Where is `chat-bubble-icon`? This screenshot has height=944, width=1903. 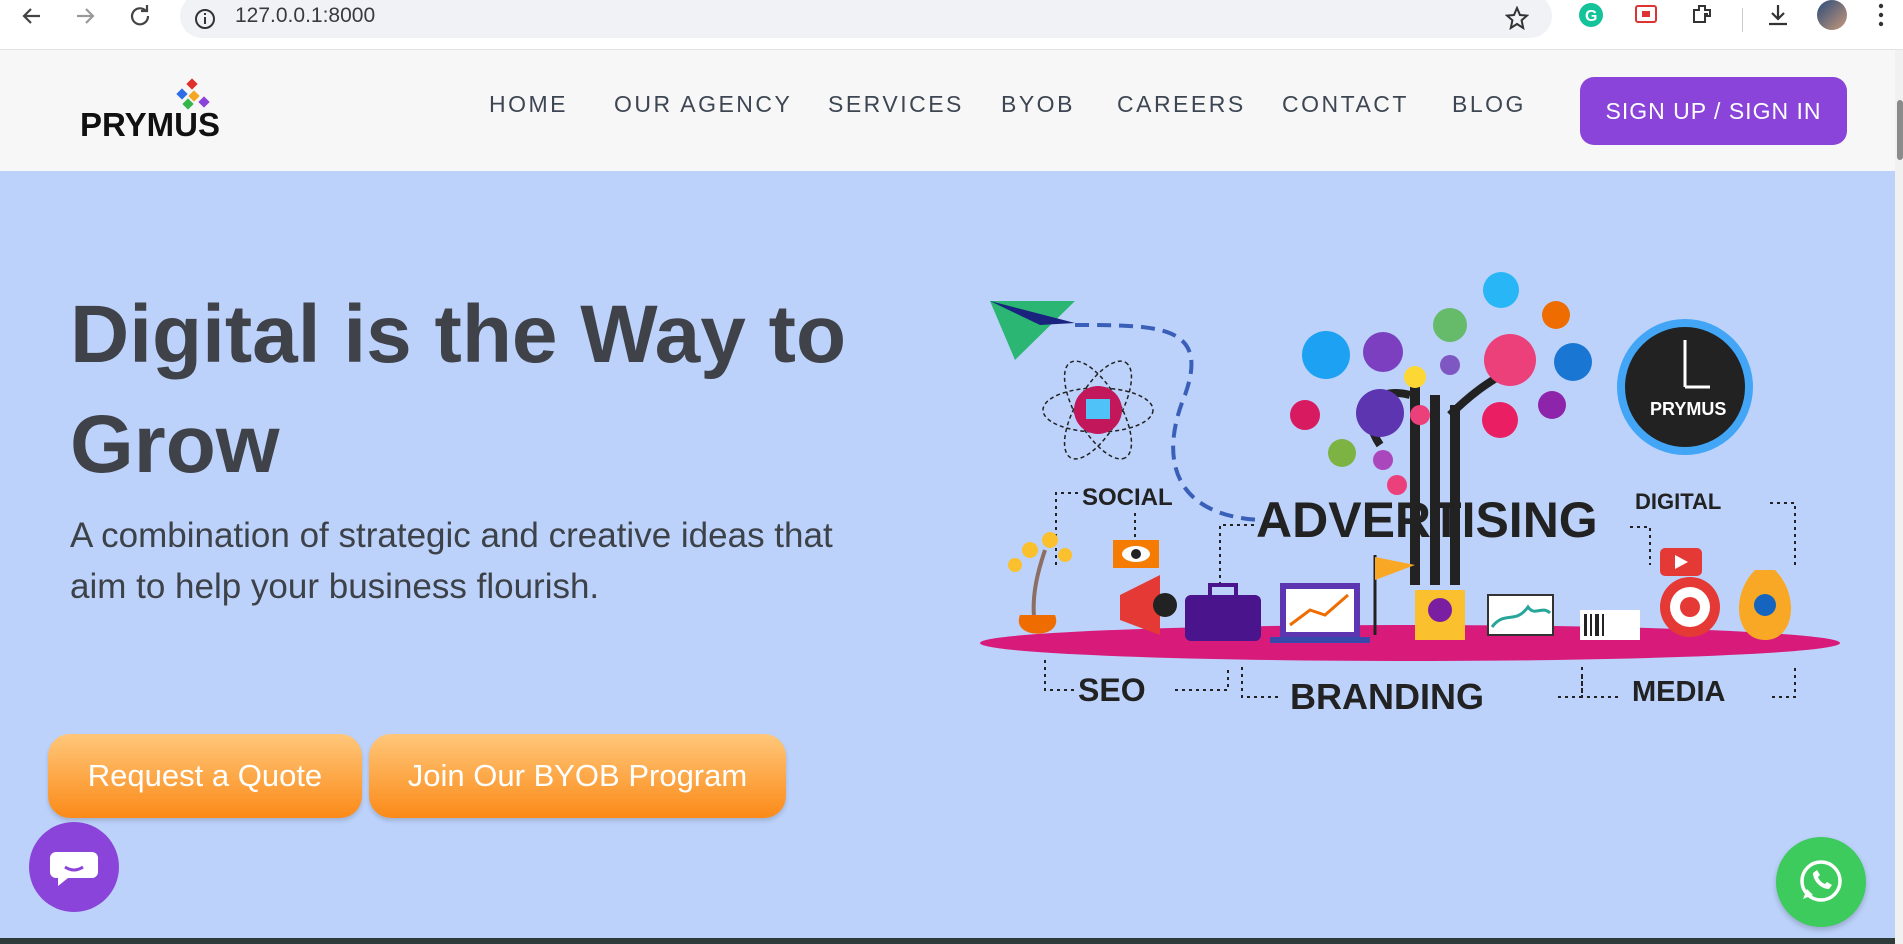 chat-bubble-icon is located at coordinates (74, 869).